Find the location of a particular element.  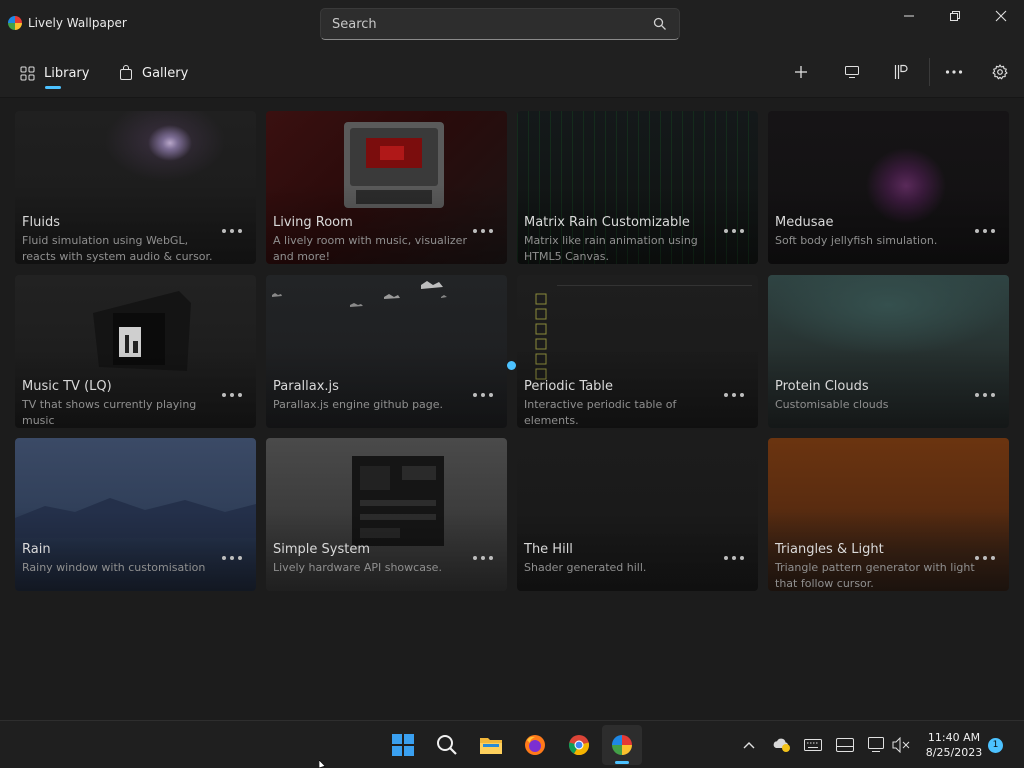

clock-time: 11:40 AM is located at coordinates (954, 737).